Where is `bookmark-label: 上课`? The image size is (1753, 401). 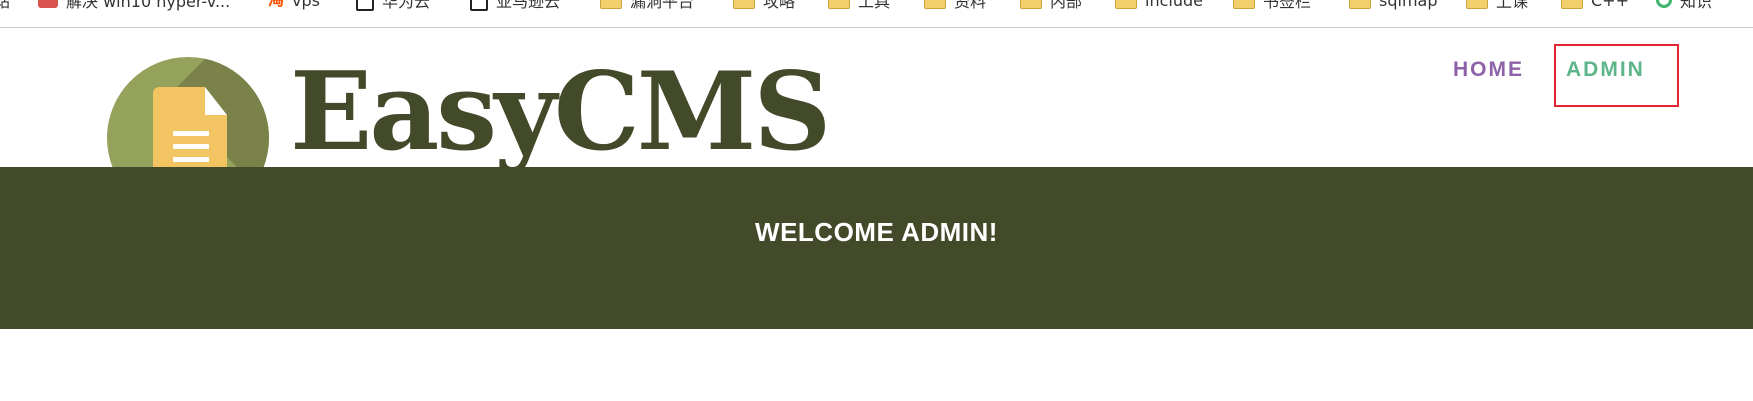
bookmark-label: 上课 is located at coordinates (1512, 5).